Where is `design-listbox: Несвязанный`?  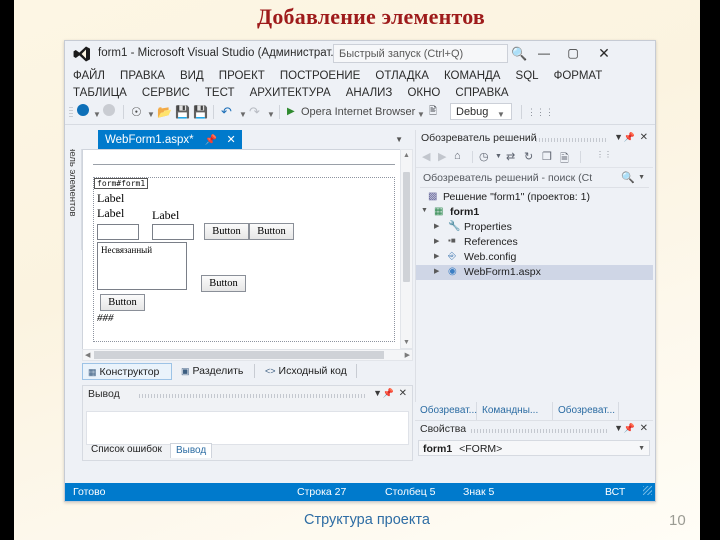 design-listbox: Несвязанный is located at coordinates (142, 266).